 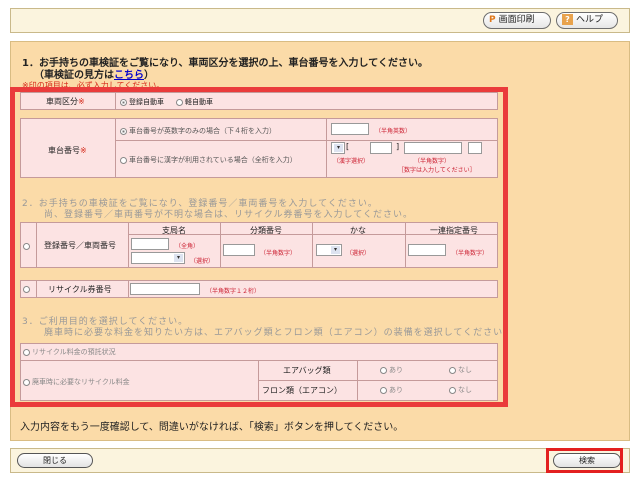 What do you see at coordinates (517, 20) in the screenshot?
I see `print-screen-button: P 画面印刷` at bounding box center [517, 20].